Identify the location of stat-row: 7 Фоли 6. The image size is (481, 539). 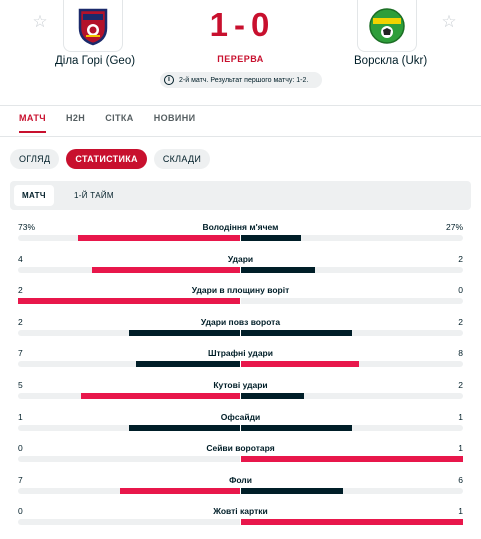
(240, 488).